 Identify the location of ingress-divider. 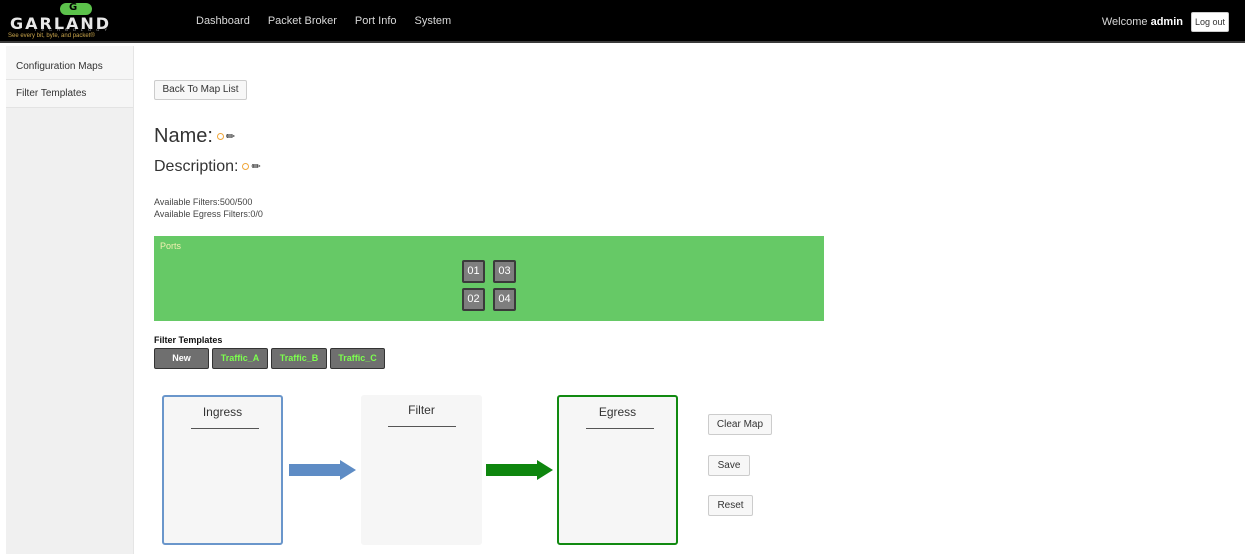
(225, 428).